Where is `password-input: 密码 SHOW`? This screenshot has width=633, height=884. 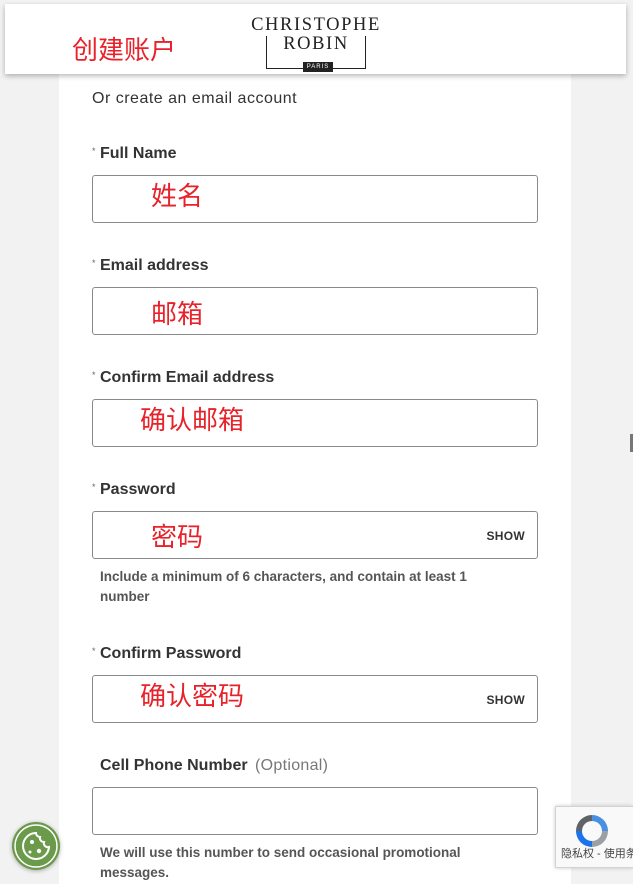 password-input: 密码 SHOW is located at coordinates (315, 535).